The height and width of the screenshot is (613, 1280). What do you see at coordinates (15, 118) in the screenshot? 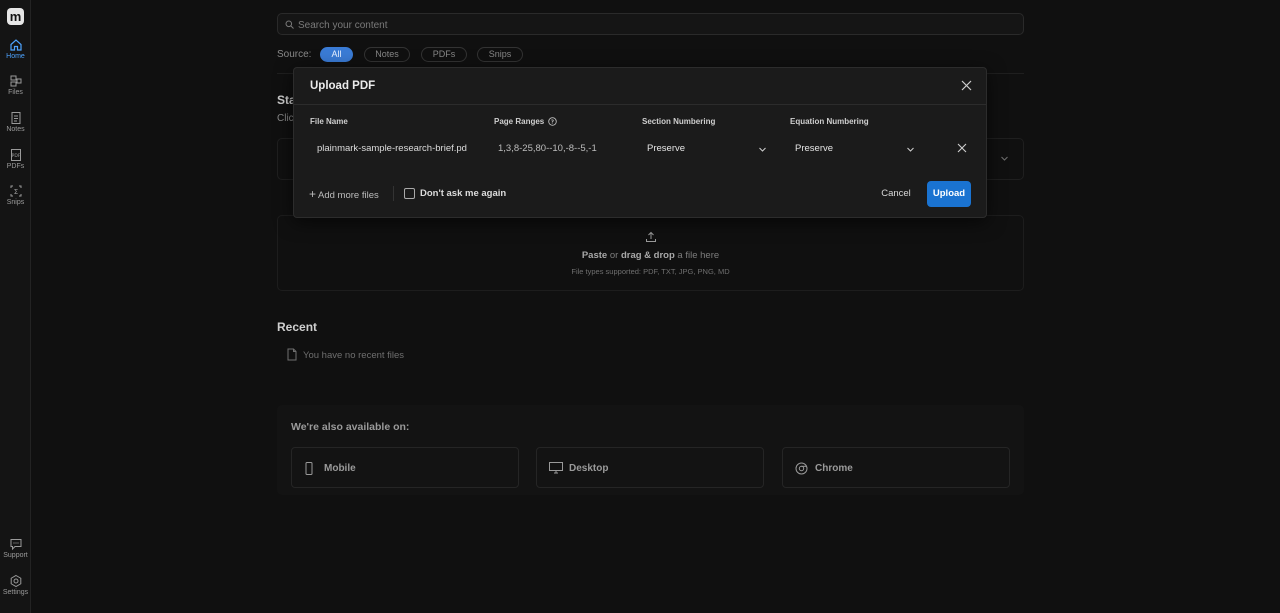
I see `notes-icon` at bounding box center [15, 118].